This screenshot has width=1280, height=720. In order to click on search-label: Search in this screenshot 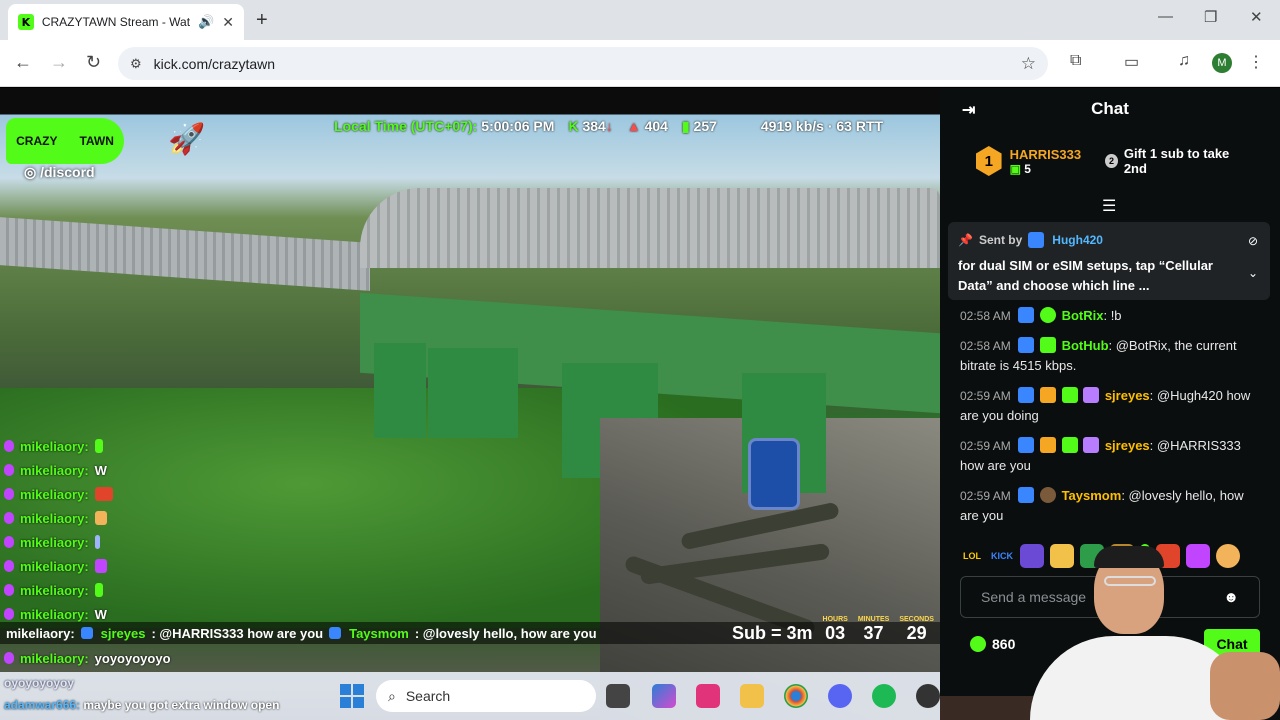, I will do `click(428, 696)`.